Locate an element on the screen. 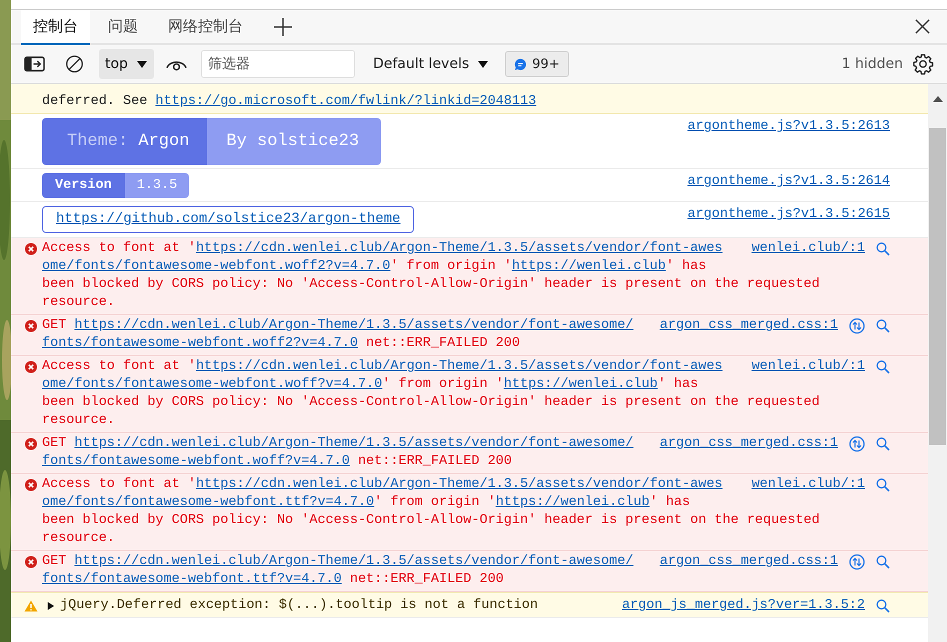 The image size is (947, 642). warning-message: jQuery.Deferred exception: $(...).tooltip is not a function is located at coordinates (299, 606).